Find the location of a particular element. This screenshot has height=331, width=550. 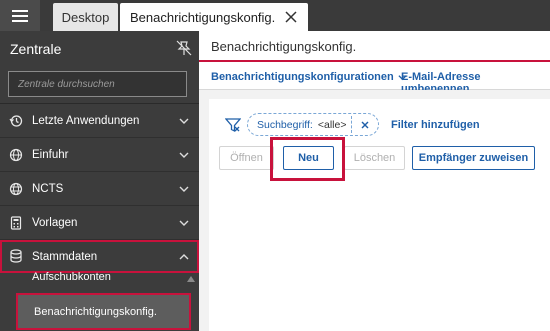

sidebar-item-ncts: NCTS is located at coordinates (99, 189).